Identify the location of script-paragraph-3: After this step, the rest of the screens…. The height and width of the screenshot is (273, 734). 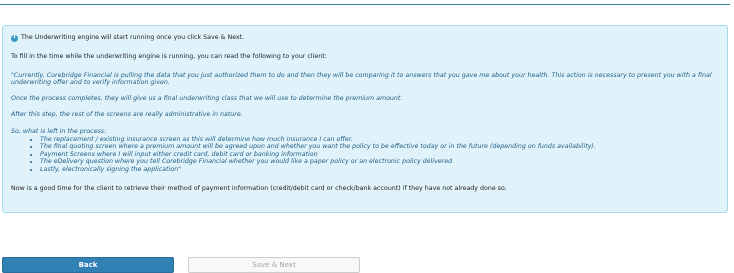
(127, 115).